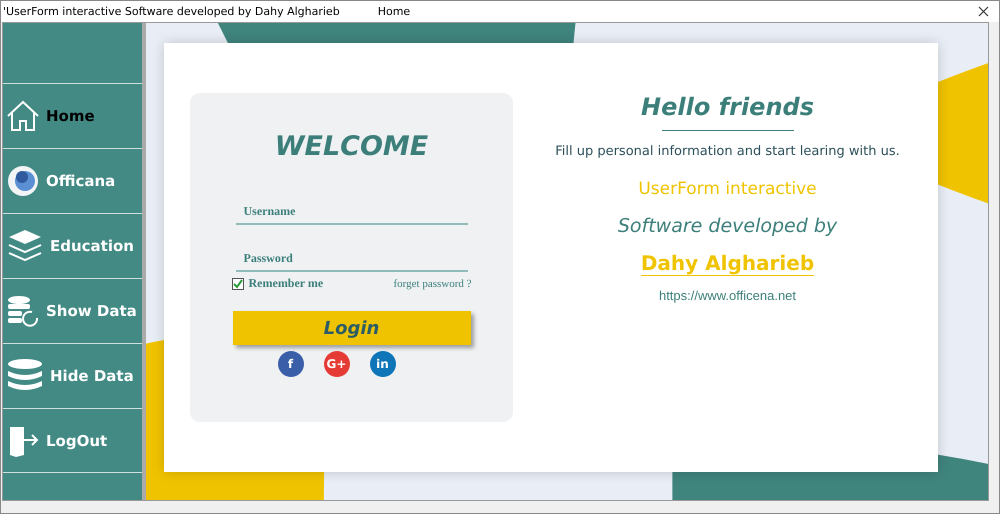 Image resolution: width=1000 pixels, height=514 pixels. Describe the element at coordinates (278, 283) in the screenshot. I see `remember-checkbox: Remember me` at that location.